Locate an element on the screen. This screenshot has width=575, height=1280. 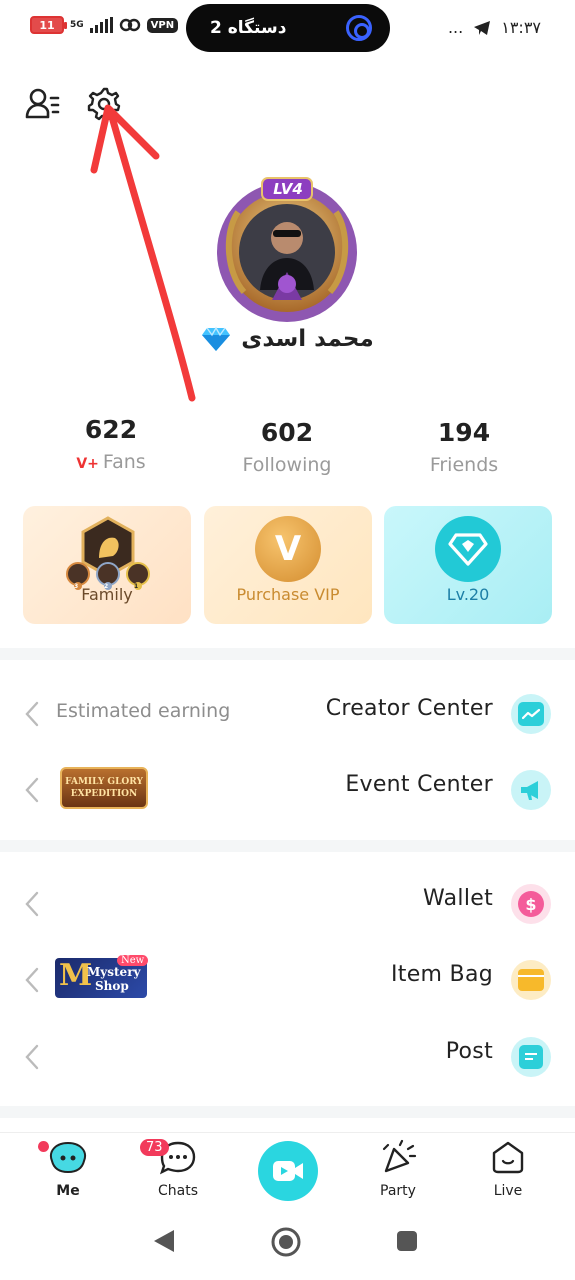
event-banner: FAMILY GLORY EXPEDITION is located at coordinates (104, 788).